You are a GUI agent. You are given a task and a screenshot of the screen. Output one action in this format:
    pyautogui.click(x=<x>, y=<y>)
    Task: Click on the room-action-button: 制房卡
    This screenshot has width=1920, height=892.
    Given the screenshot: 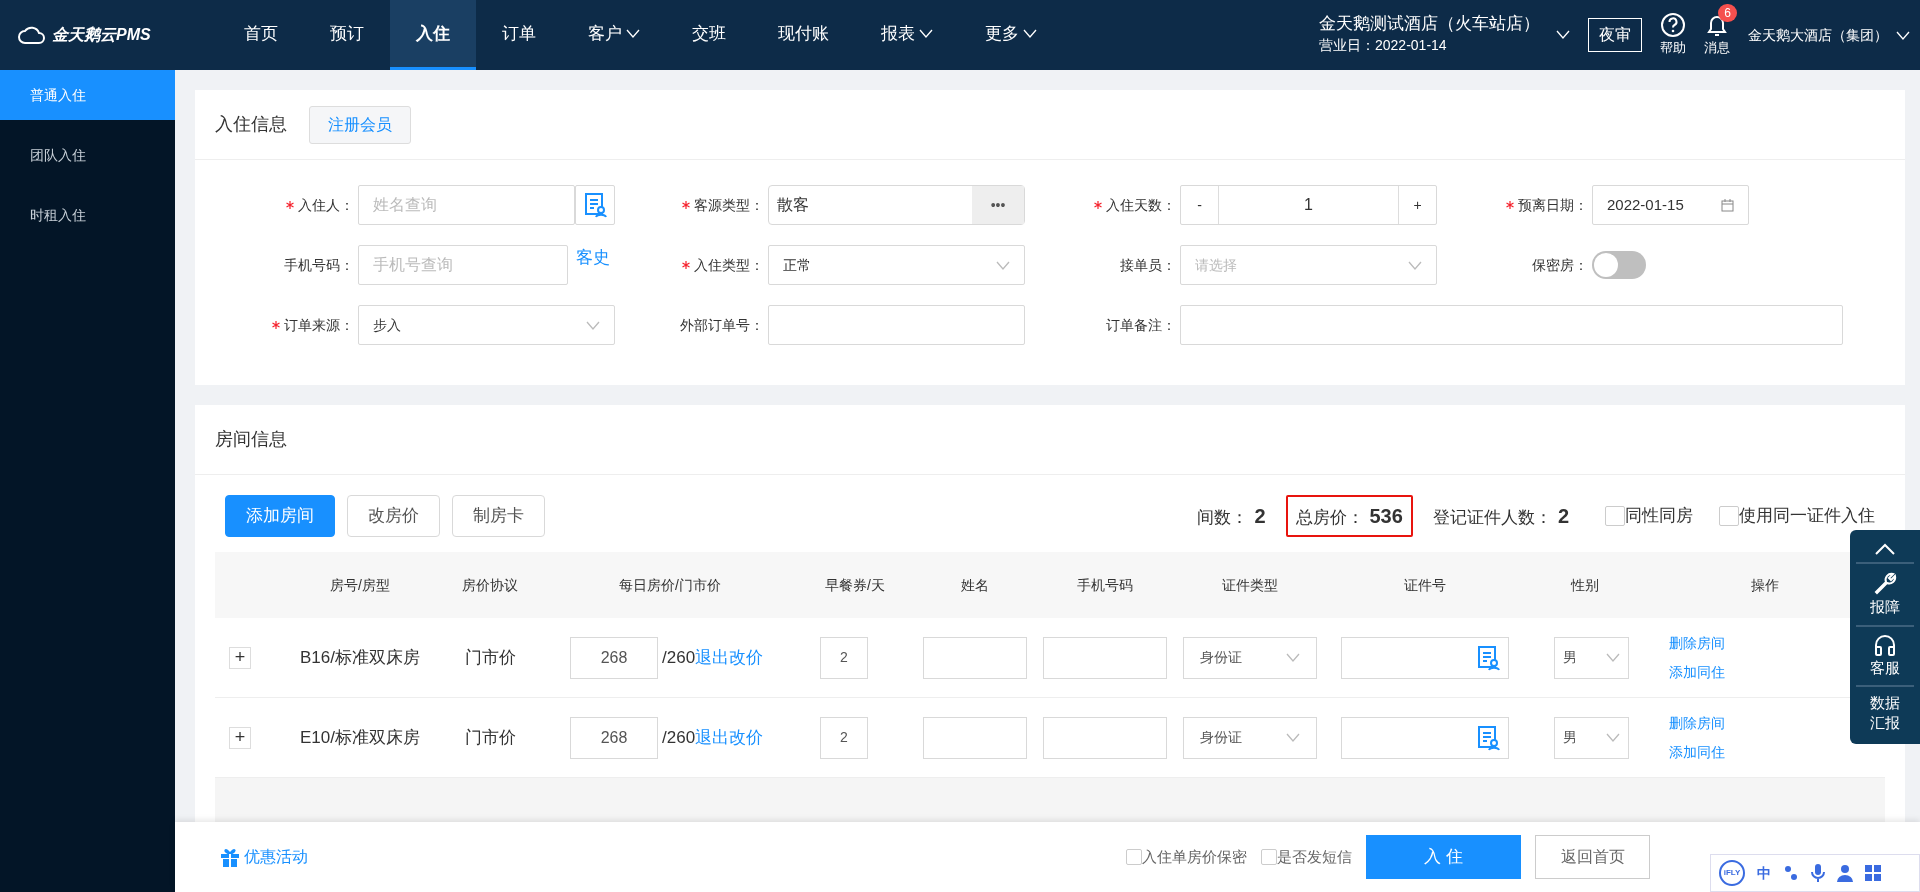 What is the action you would take?
    pyautogui.click(x=498, y=516)
    